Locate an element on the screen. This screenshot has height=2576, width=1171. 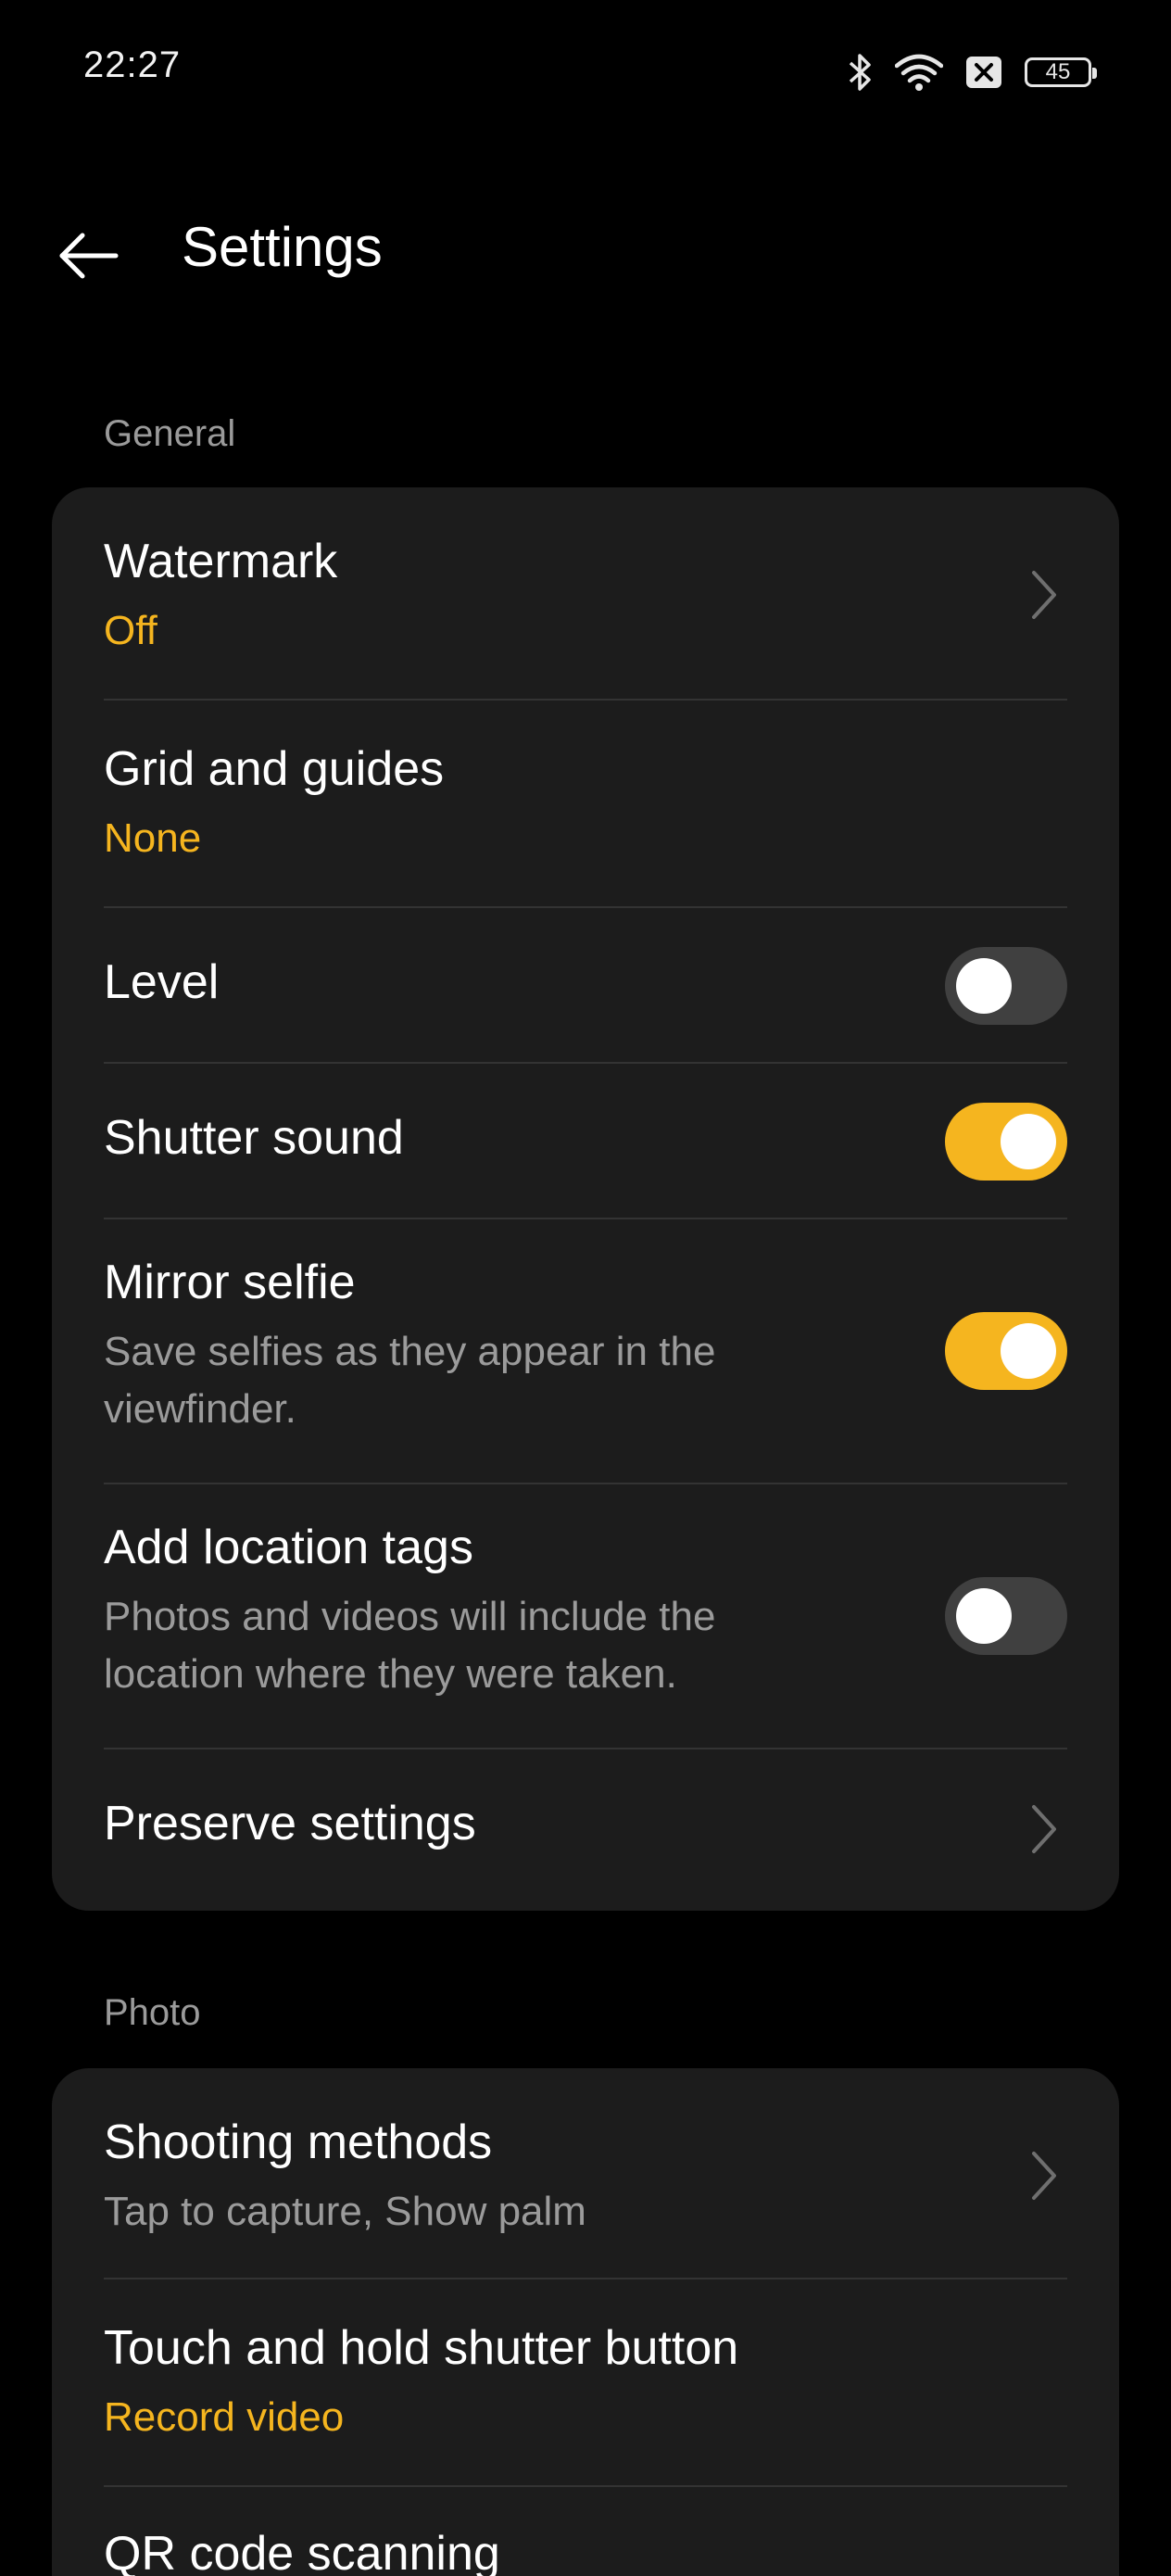
setting-title: Shutter sound is located at coordinates (254, 1138).